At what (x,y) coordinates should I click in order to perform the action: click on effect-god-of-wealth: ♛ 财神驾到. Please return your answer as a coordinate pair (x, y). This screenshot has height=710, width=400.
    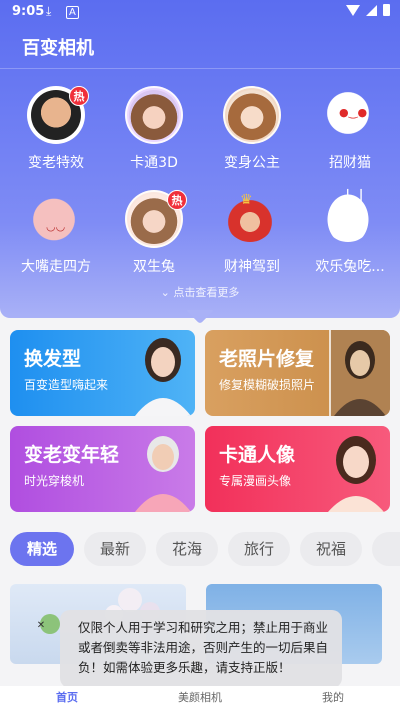
    Looking at the image, I should click on (252, 233).